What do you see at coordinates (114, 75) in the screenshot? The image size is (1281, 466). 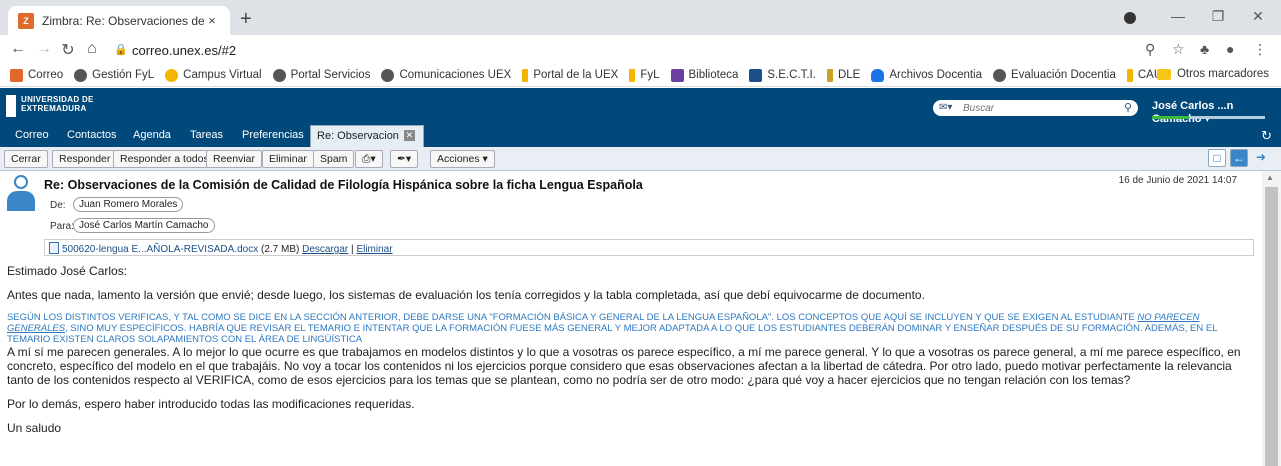 I see `bookmark-item: Gestión FyL` at bounding box center [114, 75].